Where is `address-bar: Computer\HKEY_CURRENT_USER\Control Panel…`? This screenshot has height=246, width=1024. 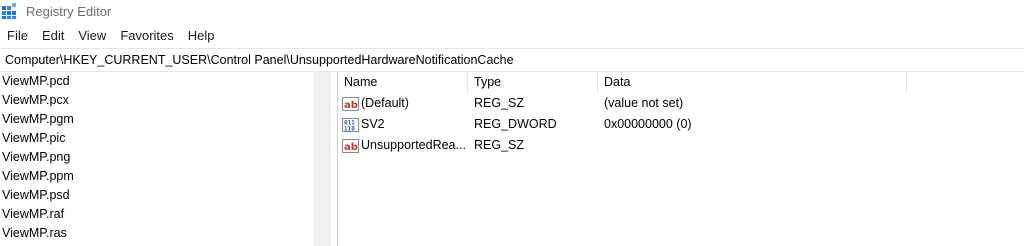
address-bar: Computer\HKEY_CURRENT_USER\Control Panel… is located at coordinates (512, 60).